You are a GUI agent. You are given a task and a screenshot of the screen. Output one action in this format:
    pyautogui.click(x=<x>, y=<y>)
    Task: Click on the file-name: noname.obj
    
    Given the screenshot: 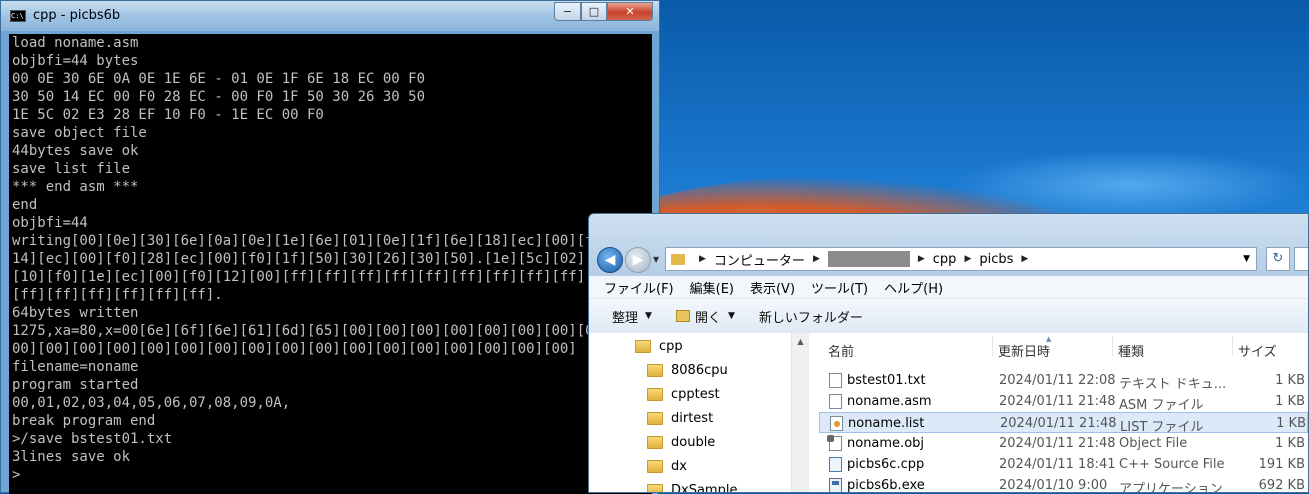 What is the action you would take?
    pyautogui.click(x=886, y=443)
    